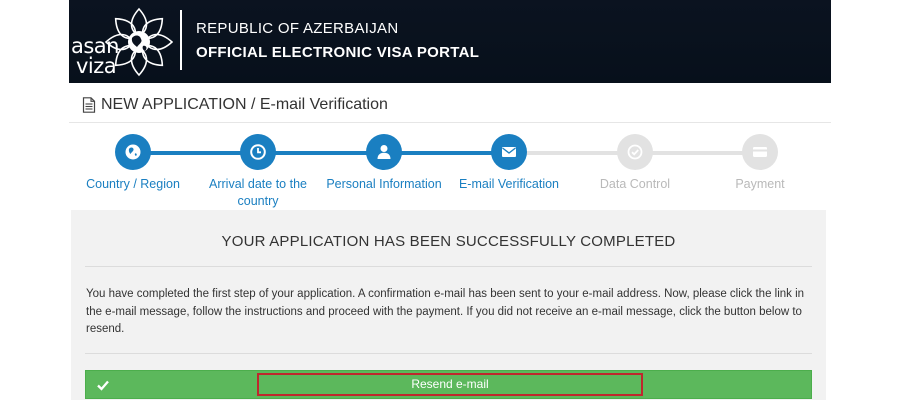 This screenshot has height=400, width=900. What do you see at coordinates (384, 163) in the screenshot?
I see `step-personal-information: Personal Information` at bounding box center [384, 163].